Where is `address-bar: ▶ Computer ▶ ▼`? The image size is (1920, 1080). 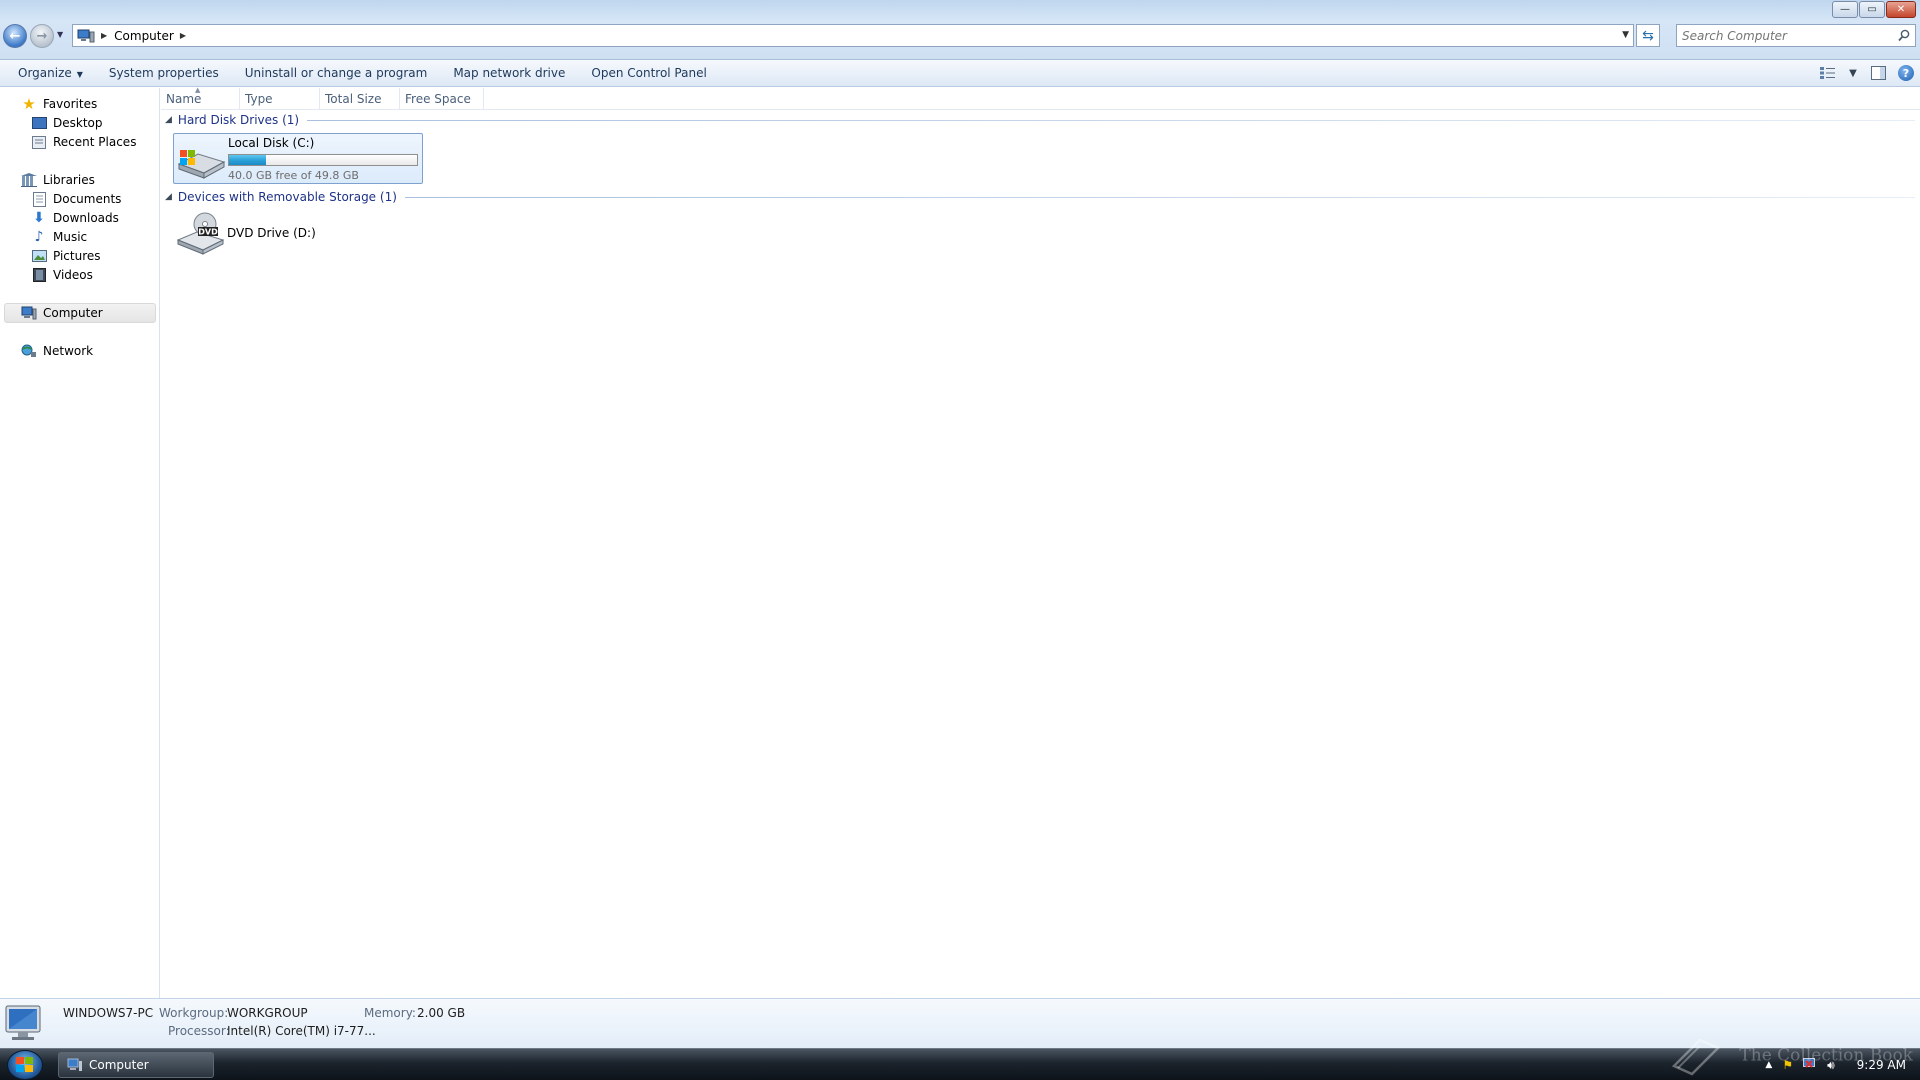 address-bar: ▶ Computer ▶ ▼ is located at coordinates (853, 35).